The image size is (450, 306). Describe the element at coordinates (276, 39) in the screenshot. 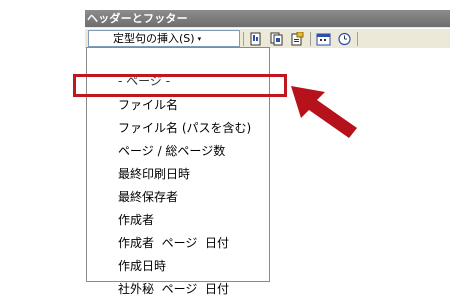

I see `insert-page-count-icon` at that location.